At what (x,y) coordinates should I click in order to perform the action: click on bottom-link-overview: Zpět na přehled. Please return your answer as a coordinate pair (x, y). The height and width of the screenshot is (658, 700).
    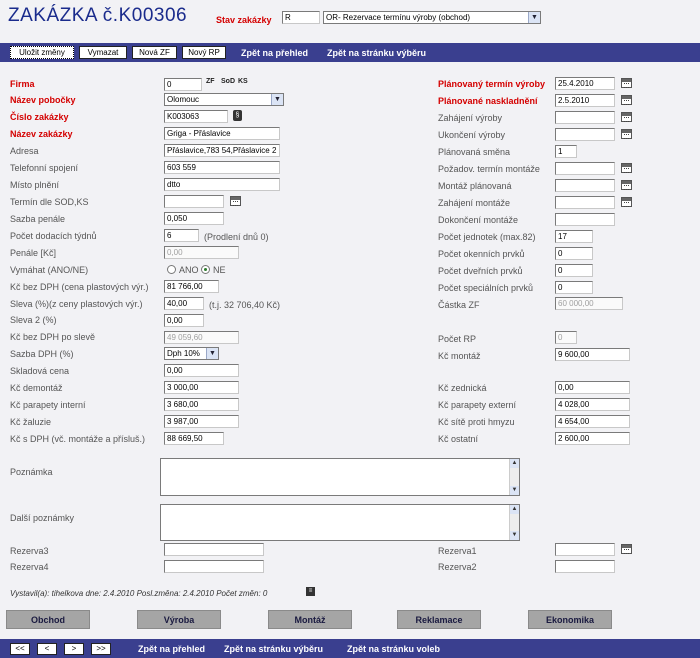
    Looking at the image, I should click on (171, 649).